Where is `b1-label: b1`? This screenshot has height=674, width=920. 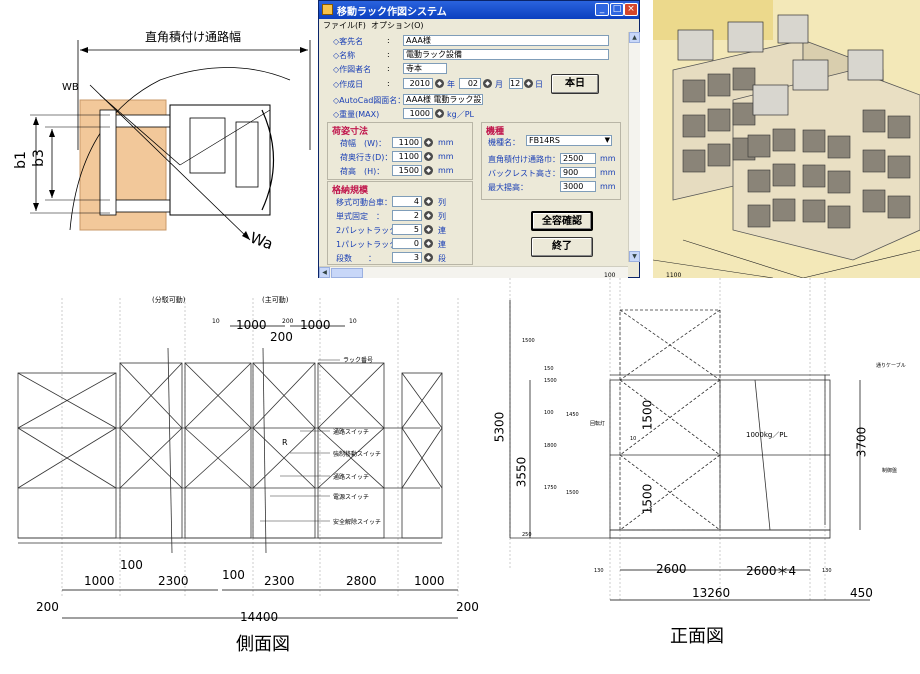 b1-label: b1 is located at coordinates (20, 160).